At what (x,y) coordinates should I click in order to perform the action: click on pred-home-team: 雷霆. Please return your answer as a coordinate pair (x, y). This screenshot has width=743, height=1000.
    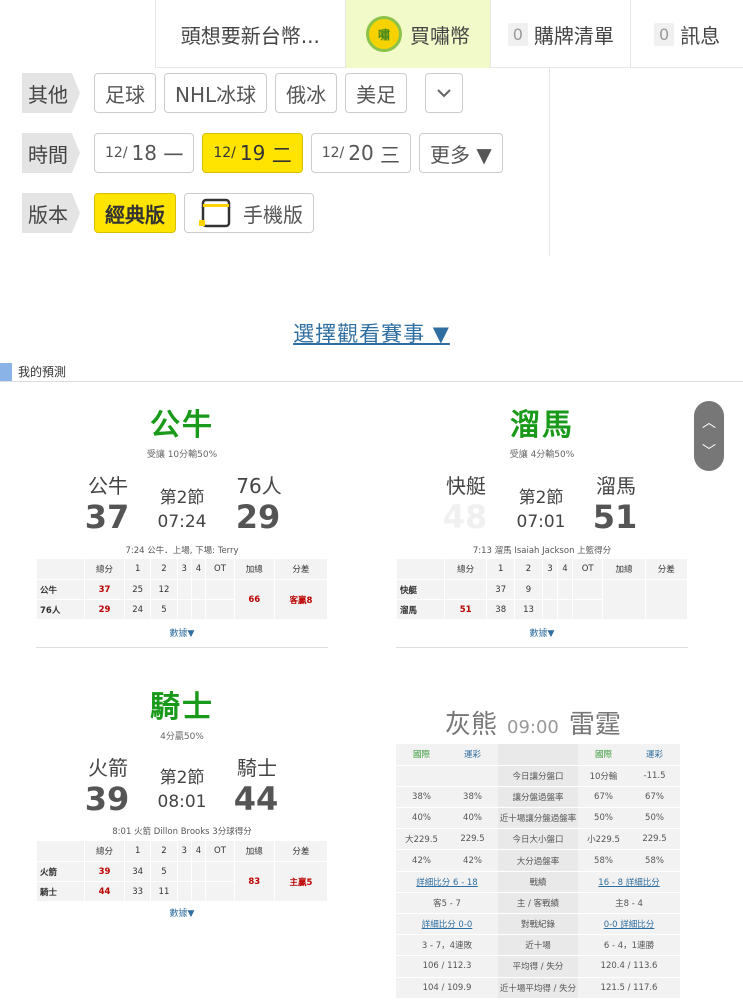
    Looking at the image, I should click on (594, 725).